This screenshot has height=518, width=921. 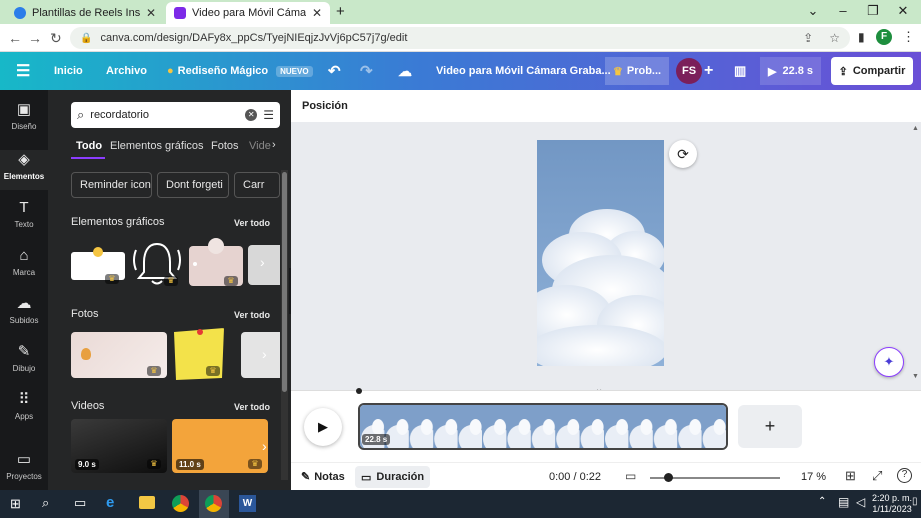 I want to click on position-button: Posición, so click(x=325, y=106).